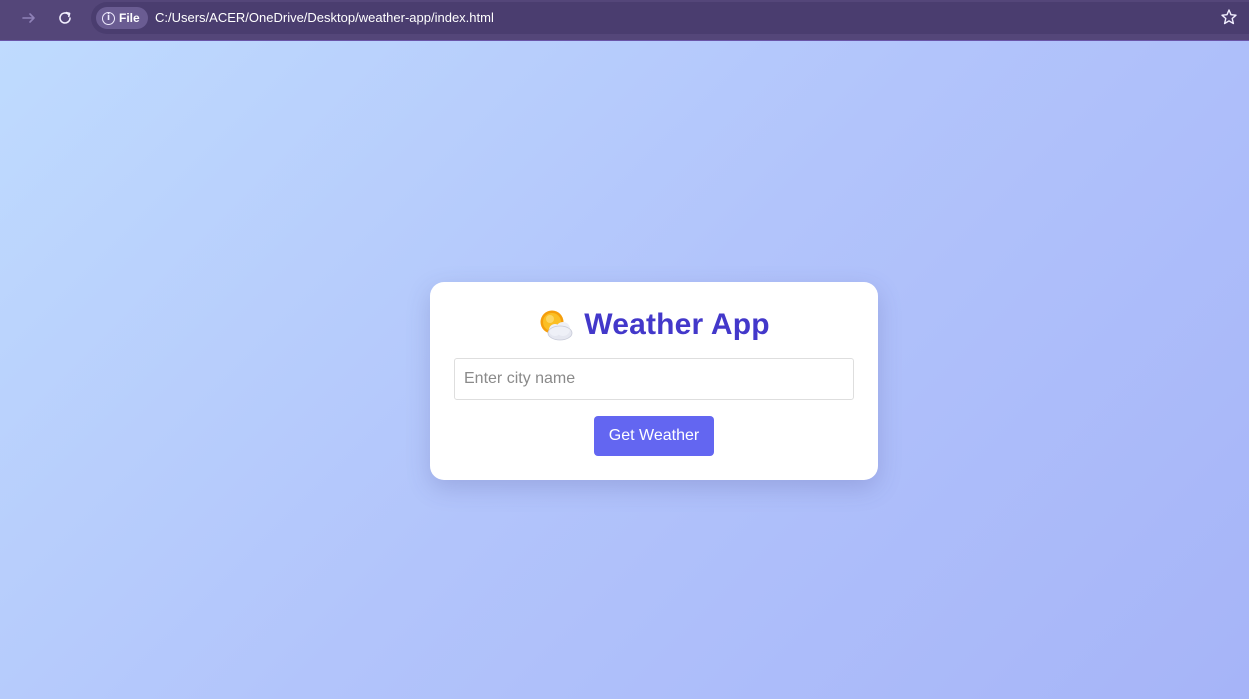 This screenshot has height=699, width=1249. What do you see at coordinates (556, 325) in the screenshot?
I see `sun-behind-cloud-icon` at bounding box center [556, 325].